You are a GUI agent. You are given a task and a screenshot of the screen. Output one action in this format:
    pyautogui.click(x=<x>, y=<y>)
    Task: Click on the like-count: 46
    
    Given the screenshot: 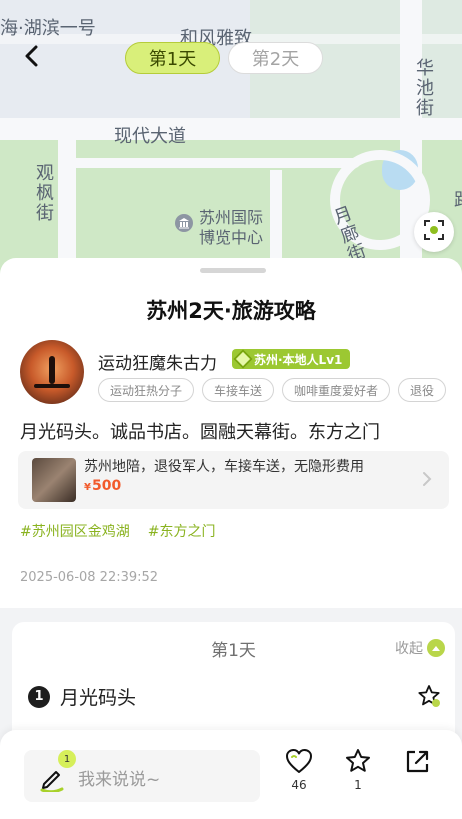 What is the action you would take?
    pyautogui.click(x=299, y=785)
    